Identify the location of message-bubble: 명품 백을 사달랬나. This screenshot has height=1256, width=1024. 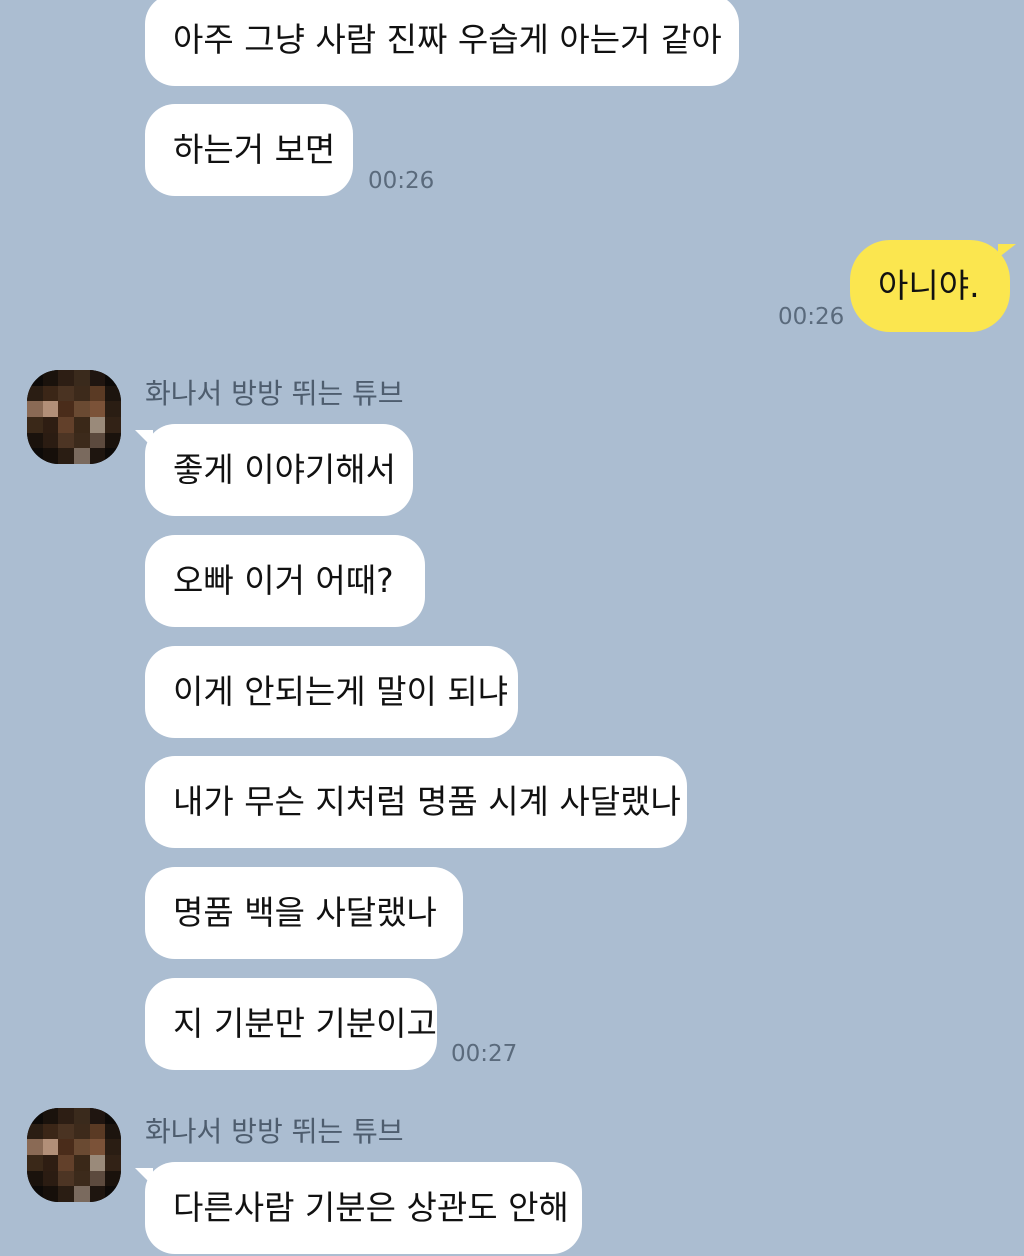
(304, 913).